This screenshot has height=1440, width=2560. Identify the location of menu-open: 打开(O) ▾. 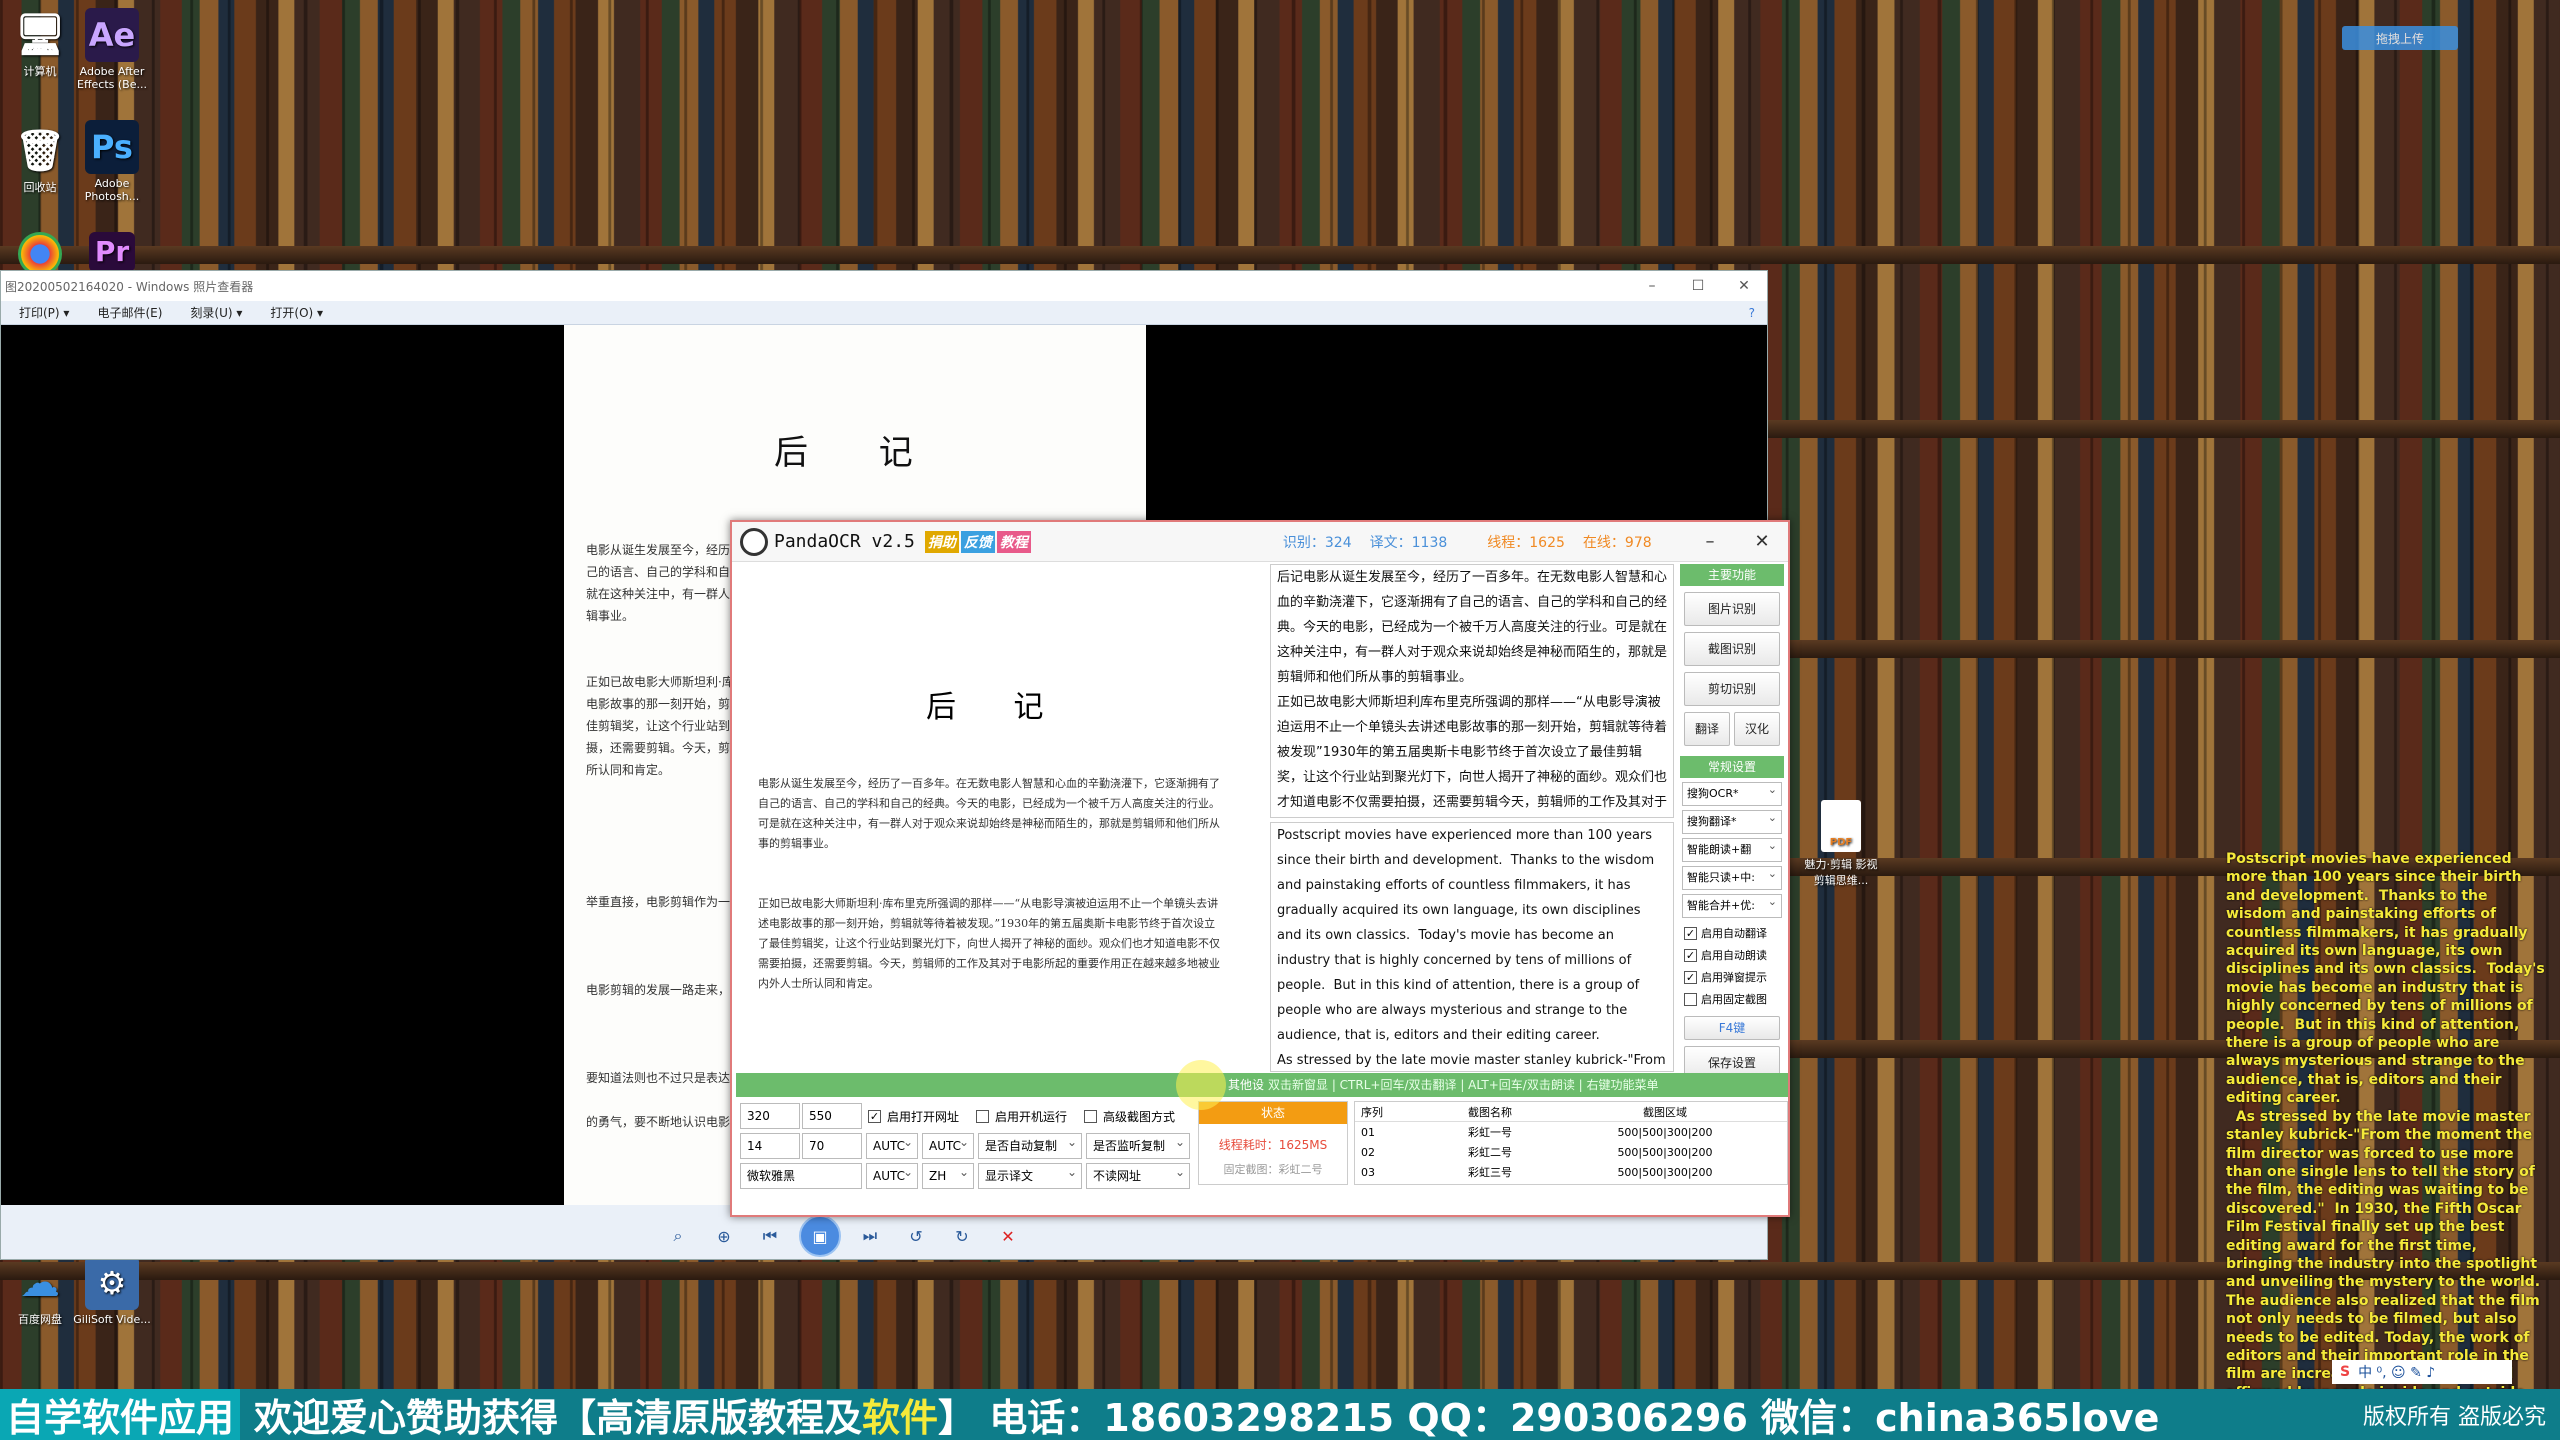
(292, 312).